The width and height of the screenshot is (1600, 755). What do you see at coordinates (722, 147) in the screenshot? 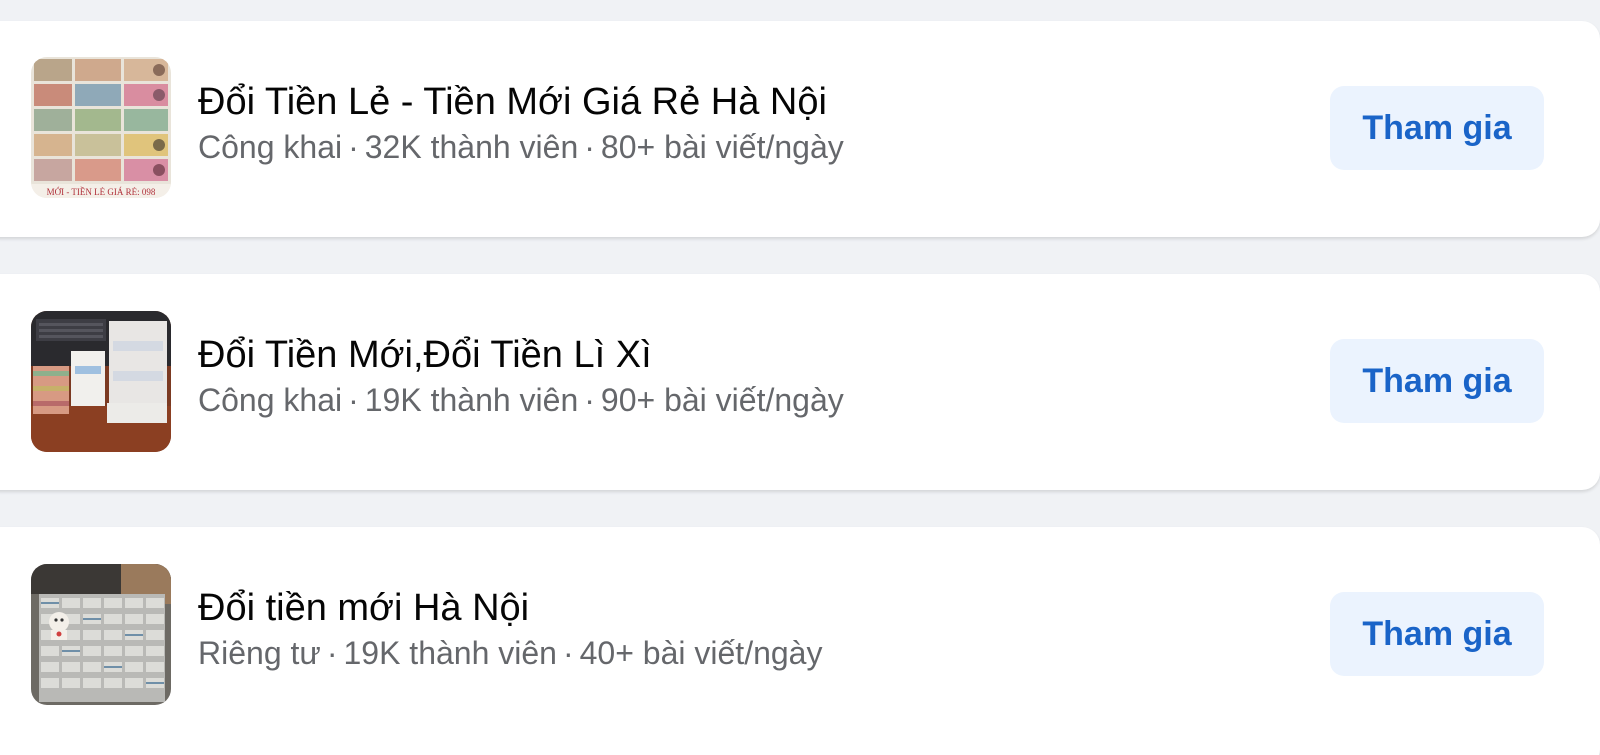
I see `group-post-rate: 80+ bài viết/ngày` at bounding box center [722, 147].